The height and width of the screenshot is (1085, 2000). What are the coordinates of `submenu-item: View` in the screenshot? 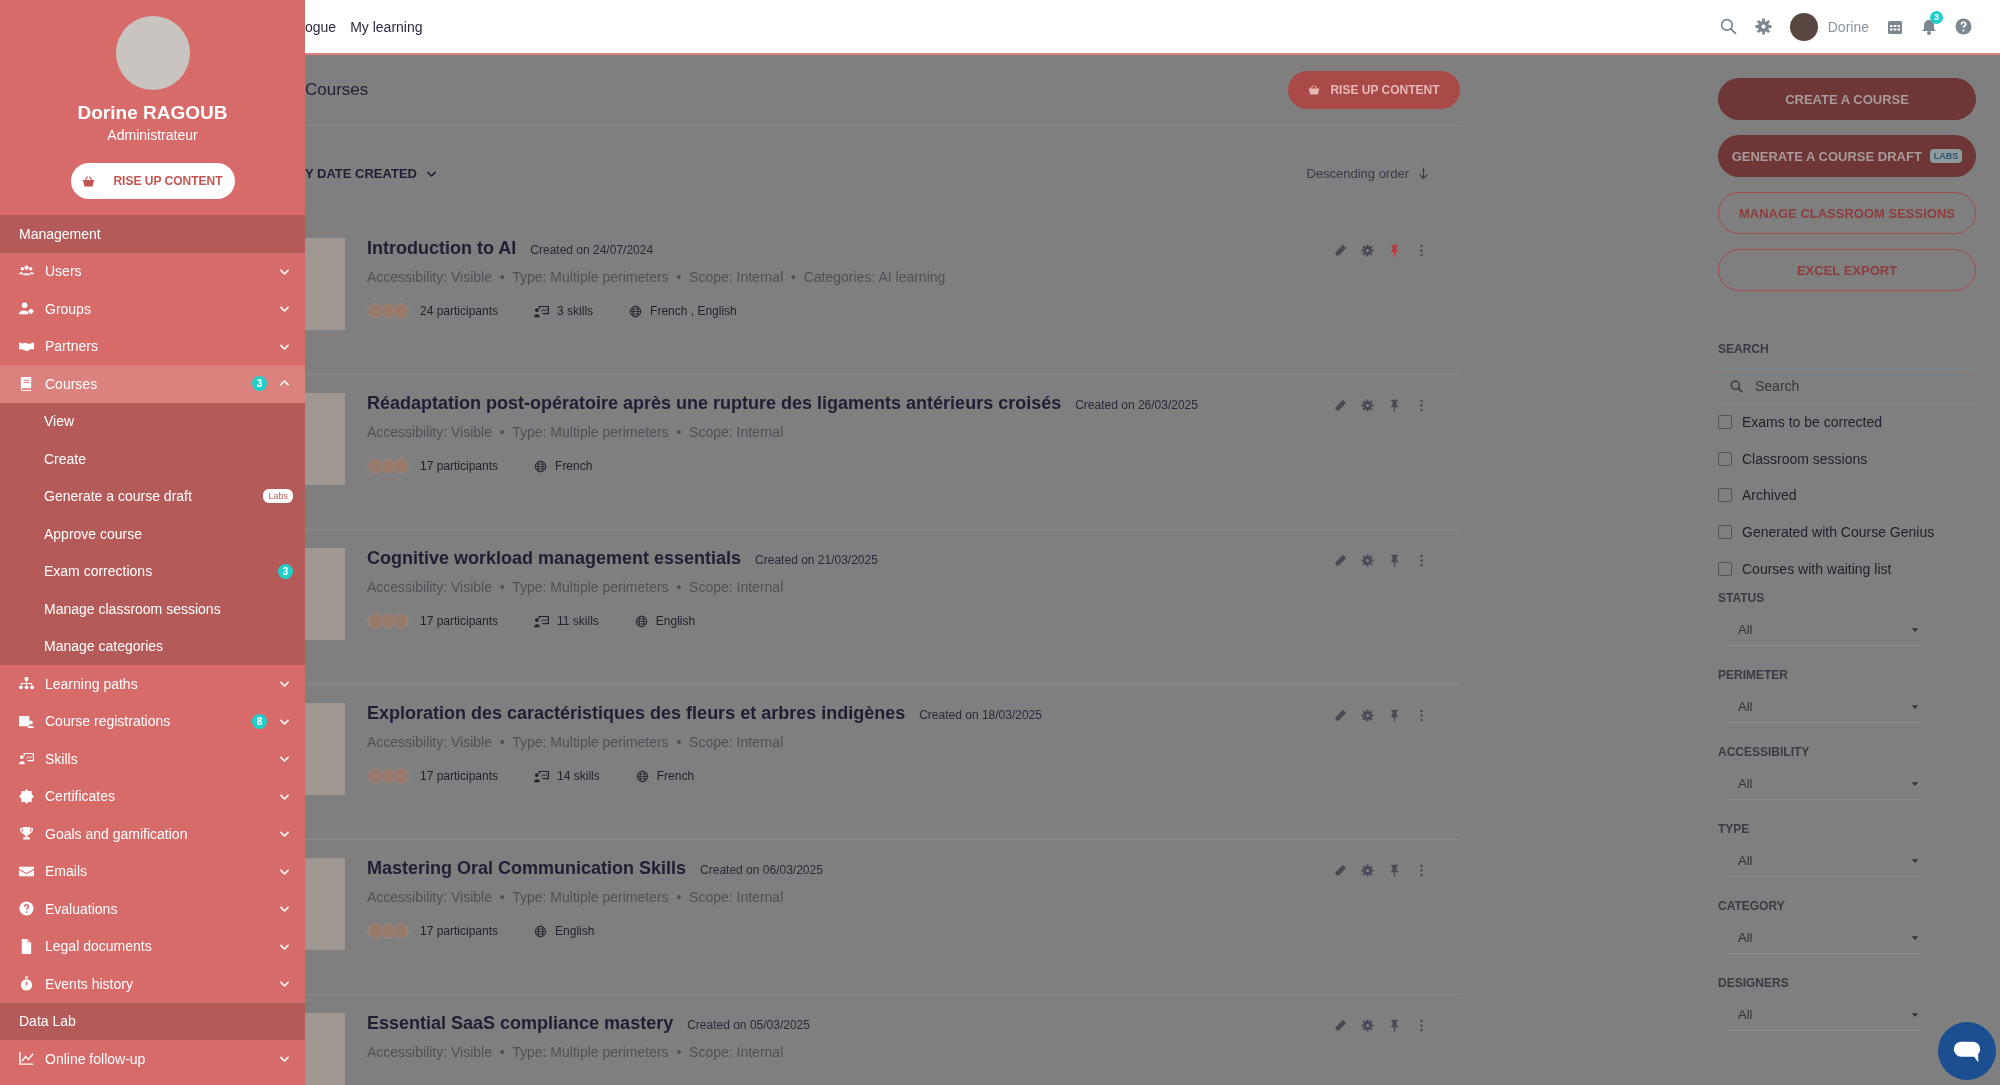 It's located at (152, 421).